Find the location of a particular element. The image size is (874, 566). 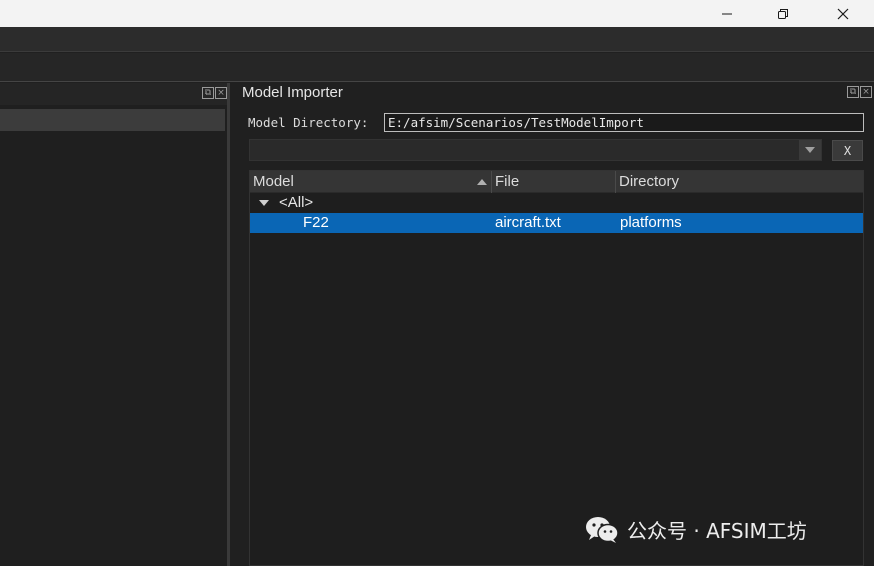

importer-dock-controls: ⧉ × is located at coordinates (859, 92).